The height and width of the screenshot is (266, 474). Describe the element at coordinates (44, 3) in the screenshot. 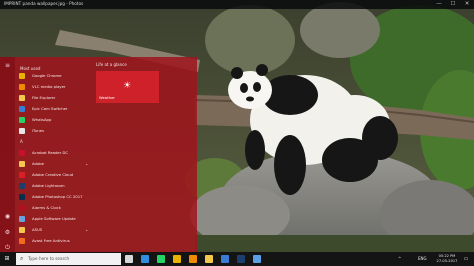

I see `window-title: IMPRINT panda wallpaper.jpg - Photos` at that location.